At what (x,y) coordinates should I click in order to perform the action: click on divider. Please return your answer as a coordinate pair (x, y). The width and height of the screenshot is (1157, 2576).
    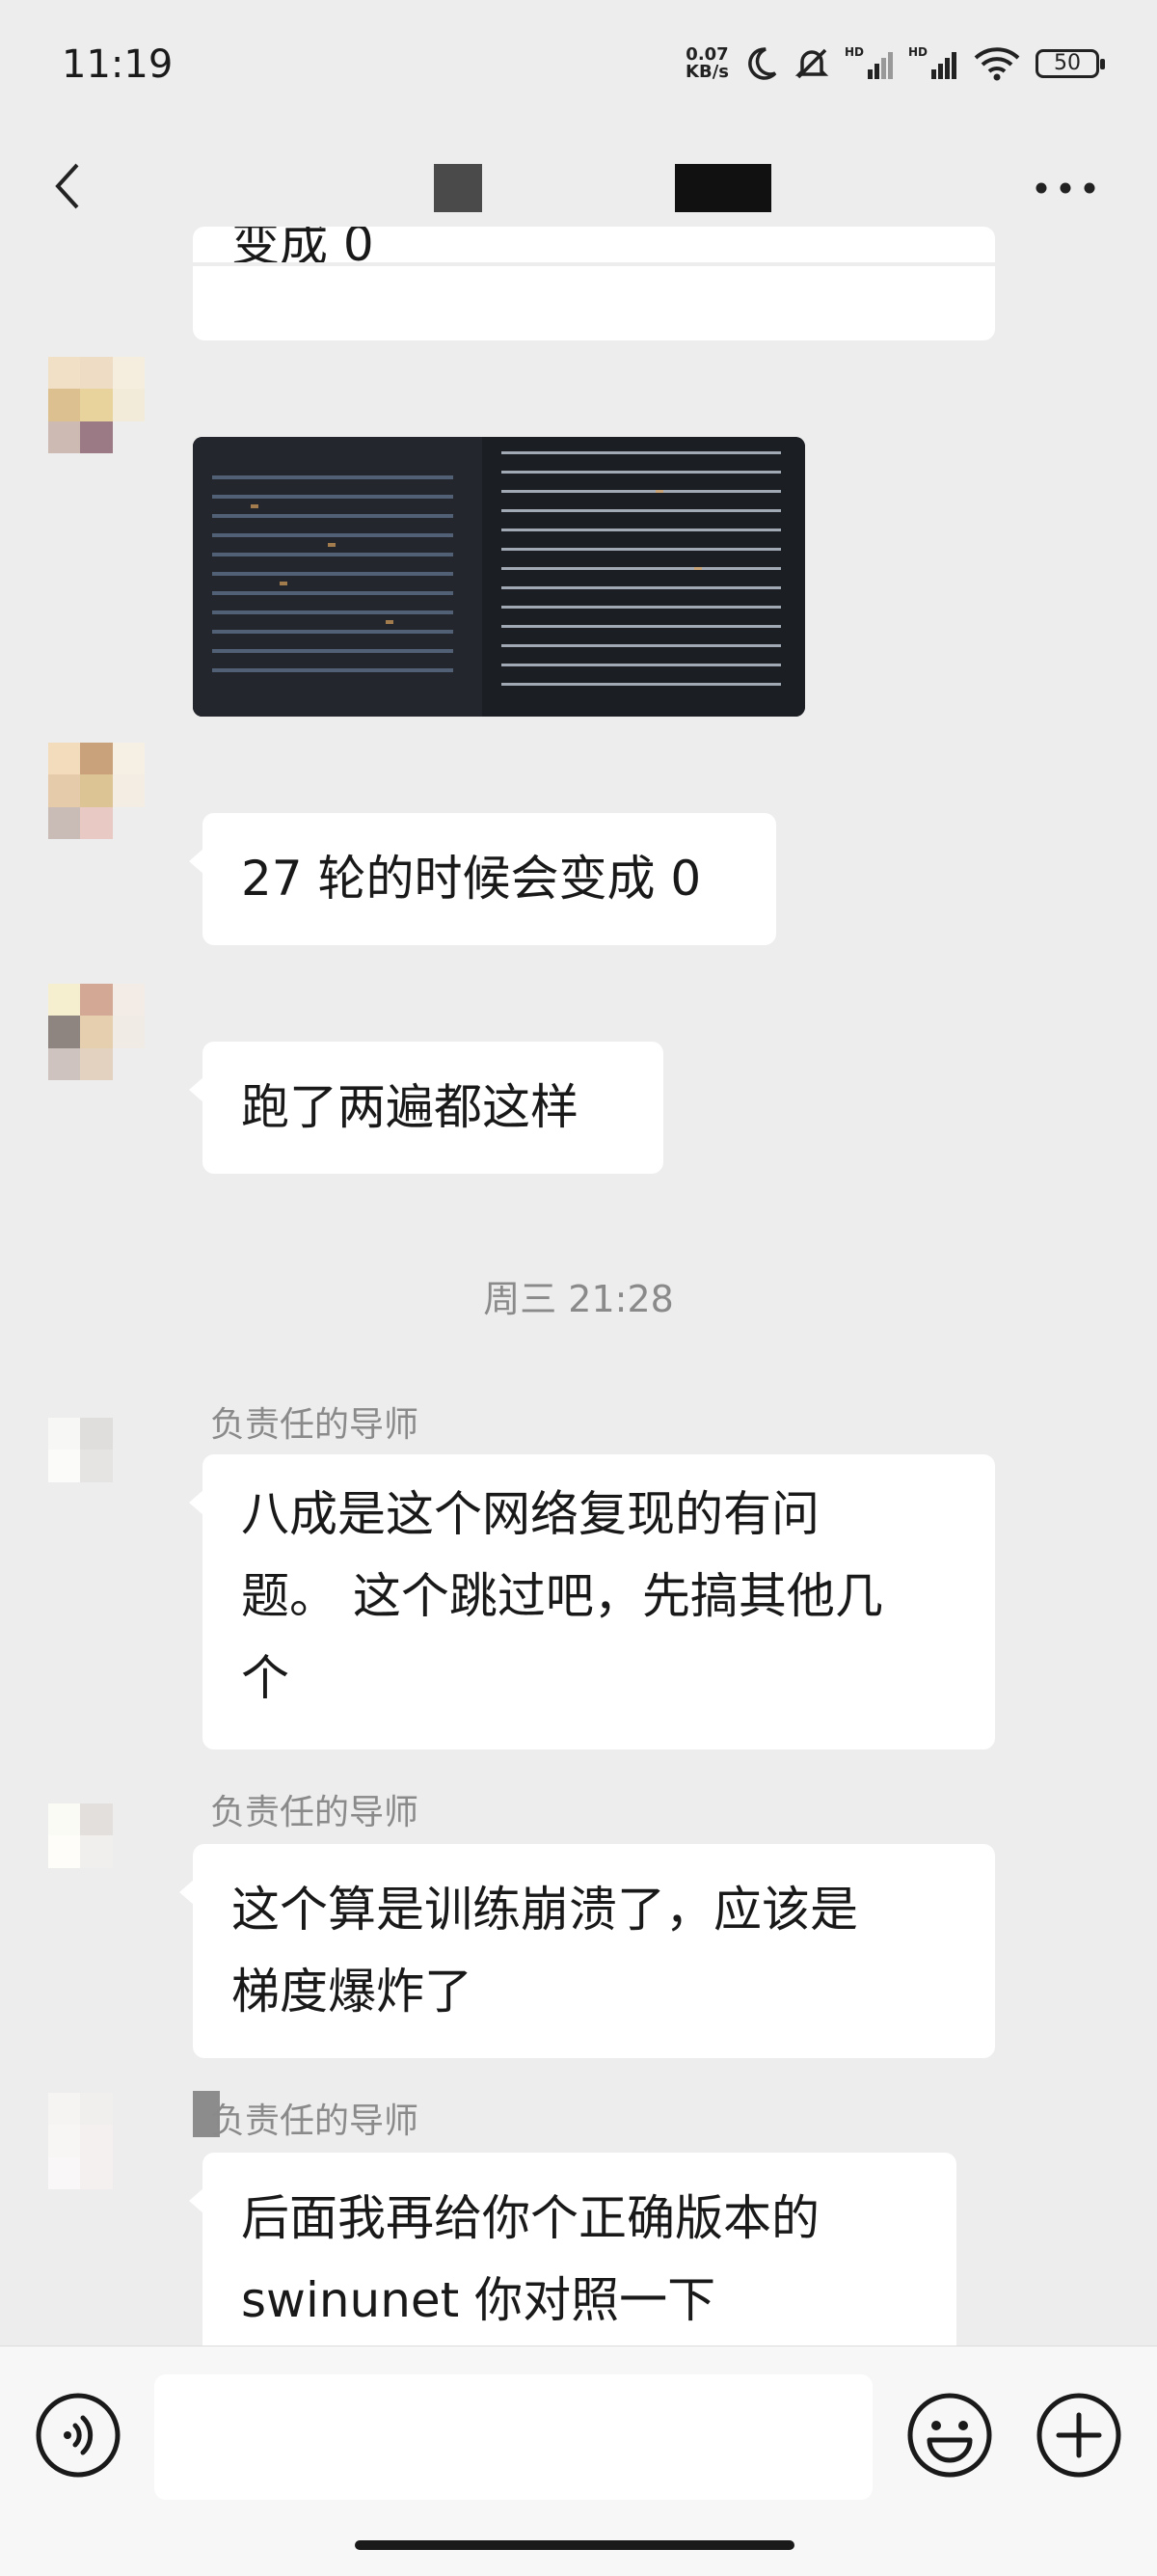
    Looking at the image, I should click on (578, 264).